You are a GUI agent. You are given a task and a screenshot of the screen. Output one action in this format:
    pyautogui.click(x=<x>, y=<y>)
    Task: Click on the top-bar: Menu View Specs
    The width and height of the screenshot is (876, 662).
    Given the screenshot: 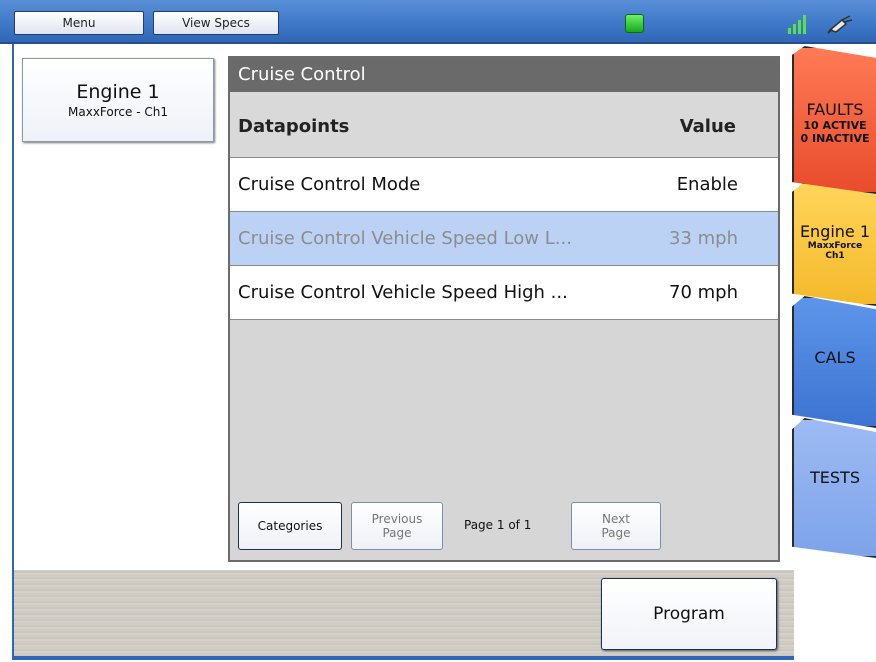 What is the action you would take?
    pyautogui.click(x=438, y=22)
    